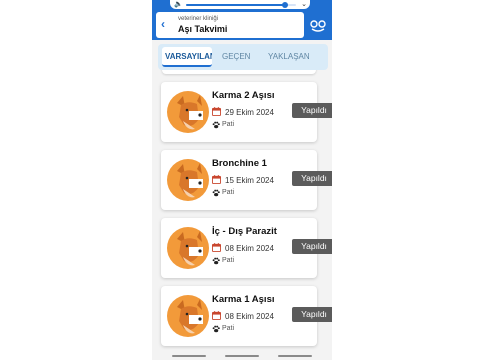 This screenshot has height=360, width=480. I want to click on nav-recents-button, so click(189, 356).